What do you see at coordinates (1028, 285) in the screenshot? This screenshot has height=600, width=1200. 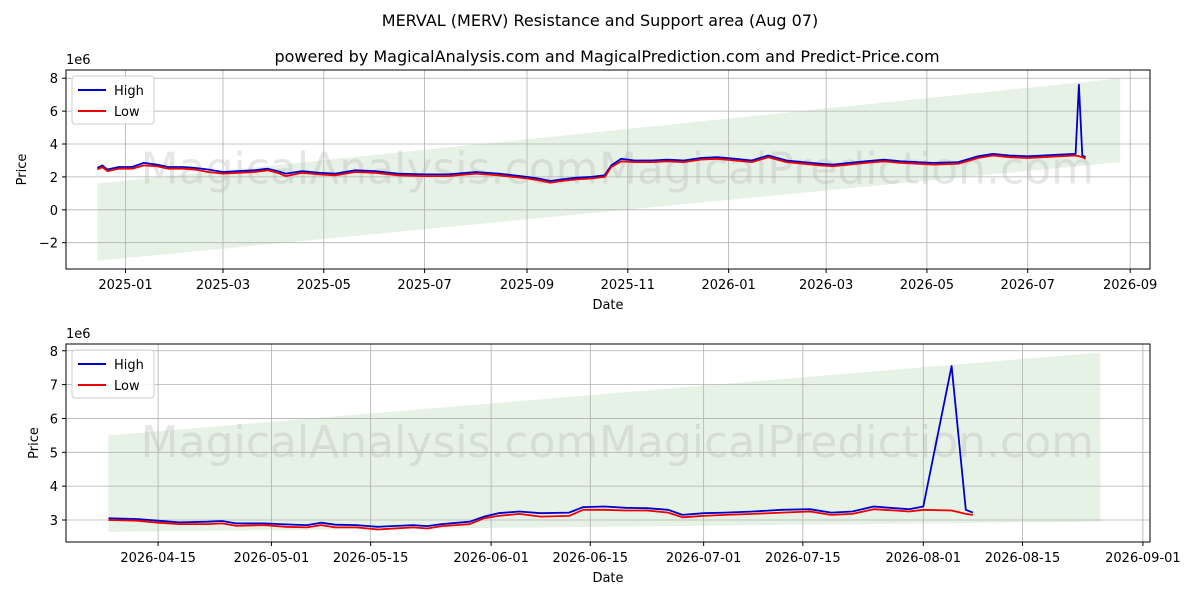 I see `x-tick-label: 2026-07` at bounding box center [1028, 285].